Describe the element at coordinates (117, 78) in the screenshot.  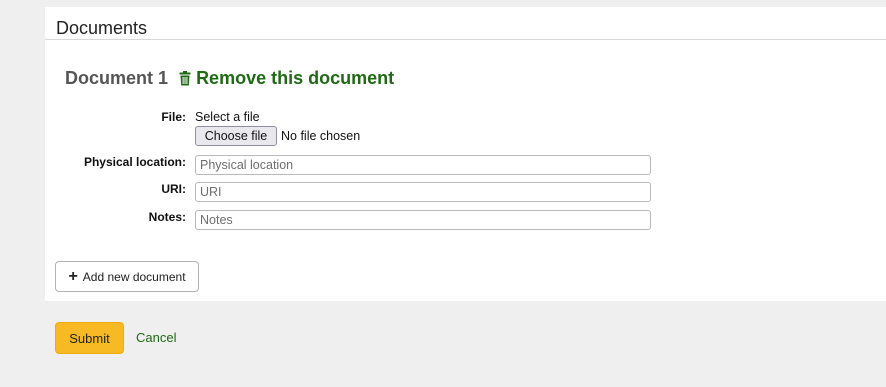
I see `document-title: Document 1` at that location.